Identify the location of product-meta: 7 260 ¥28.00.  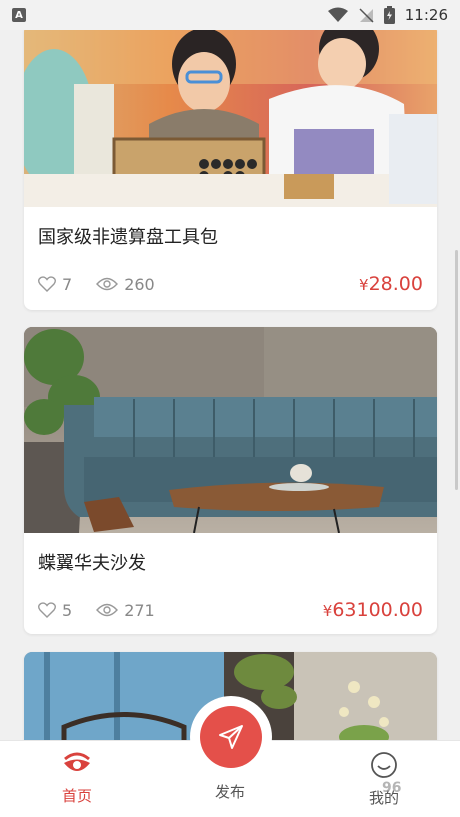
(230, 284).